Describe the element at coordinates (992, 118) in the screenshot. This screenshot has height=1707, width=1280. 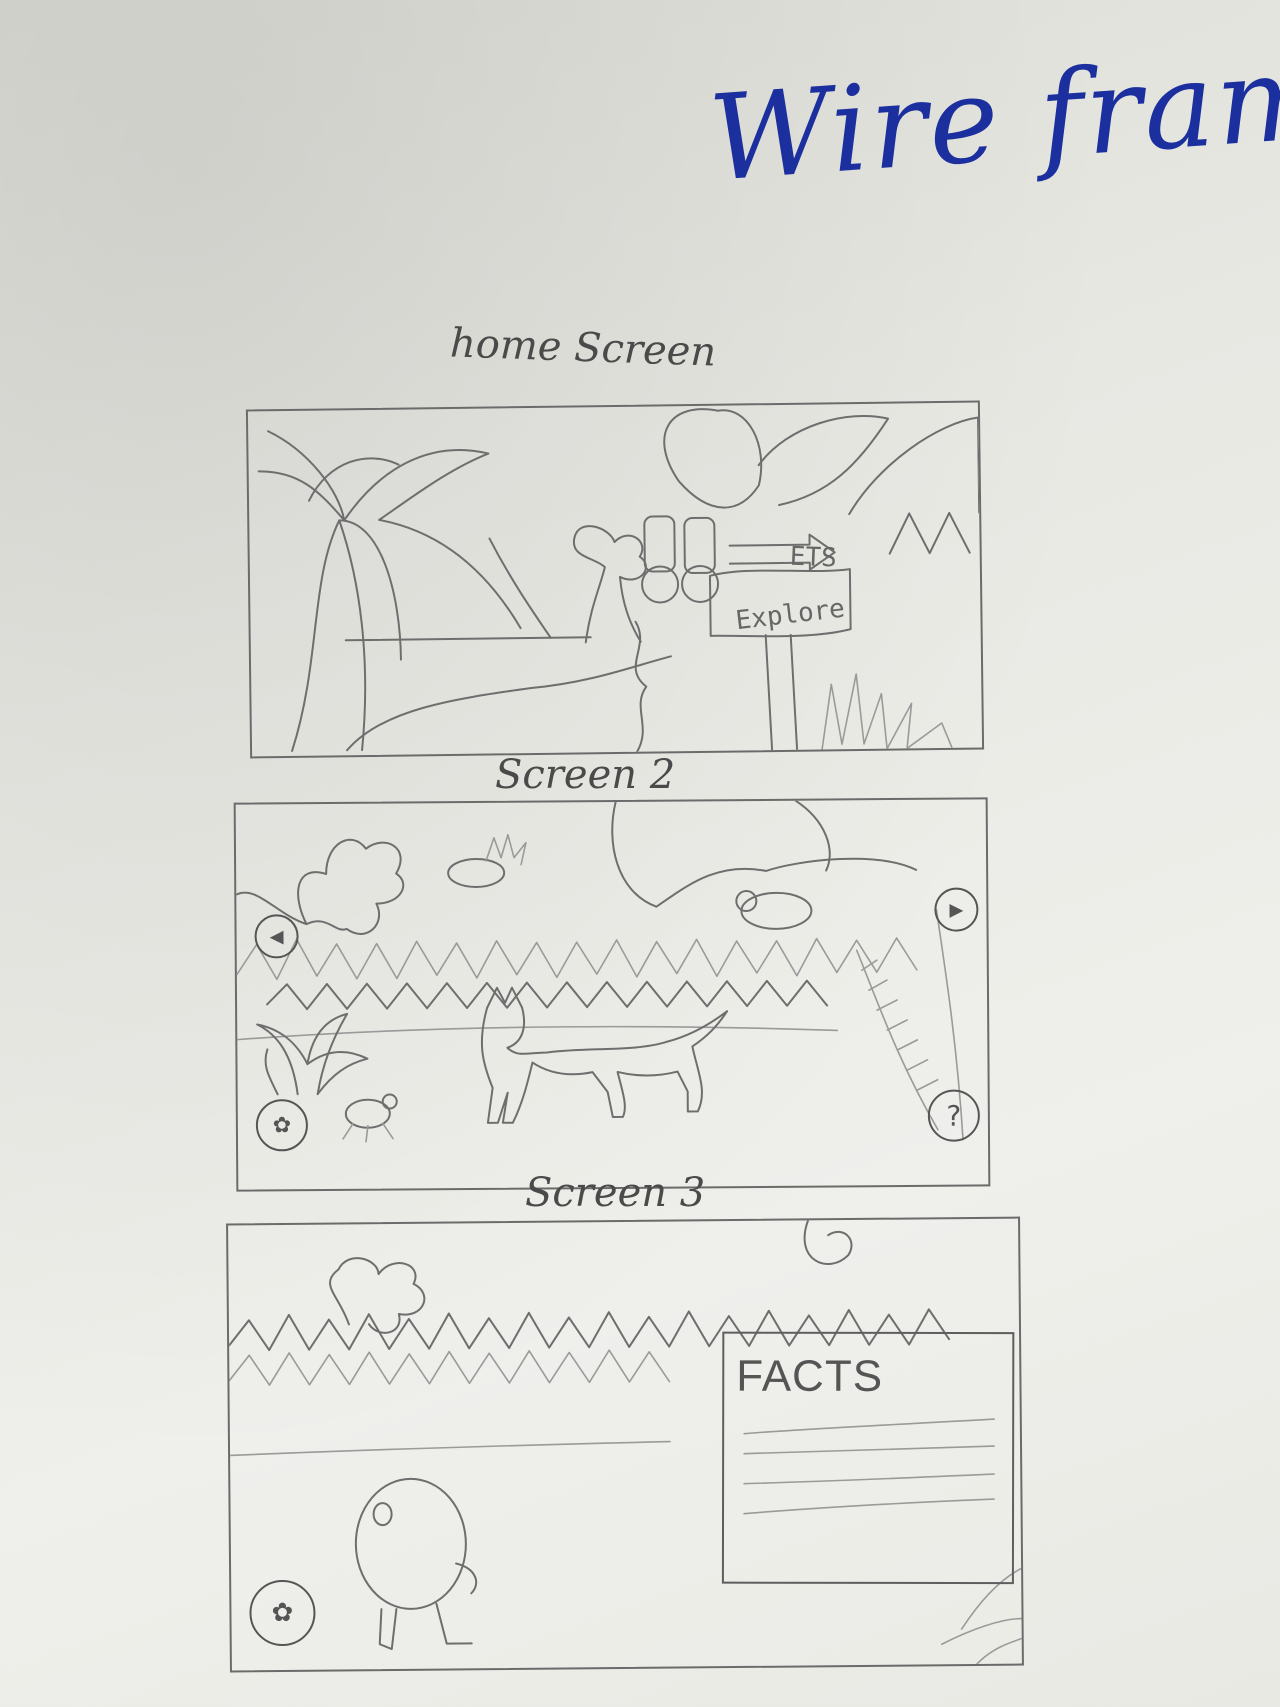
I see `page-title: Wire frame` at that location.